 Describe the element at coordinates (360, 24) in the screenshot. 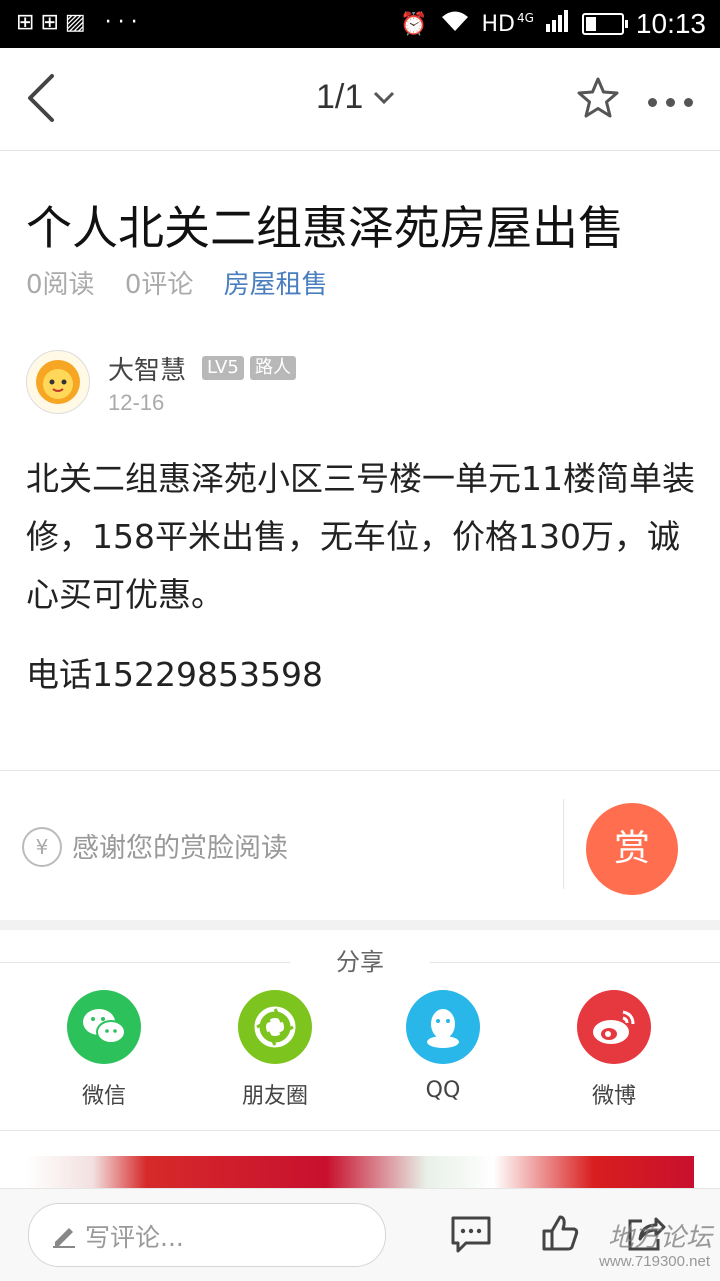

I see `status-bar: ⊞⊞▨ ··· ⏰ HD 4G 10:13` at that location.